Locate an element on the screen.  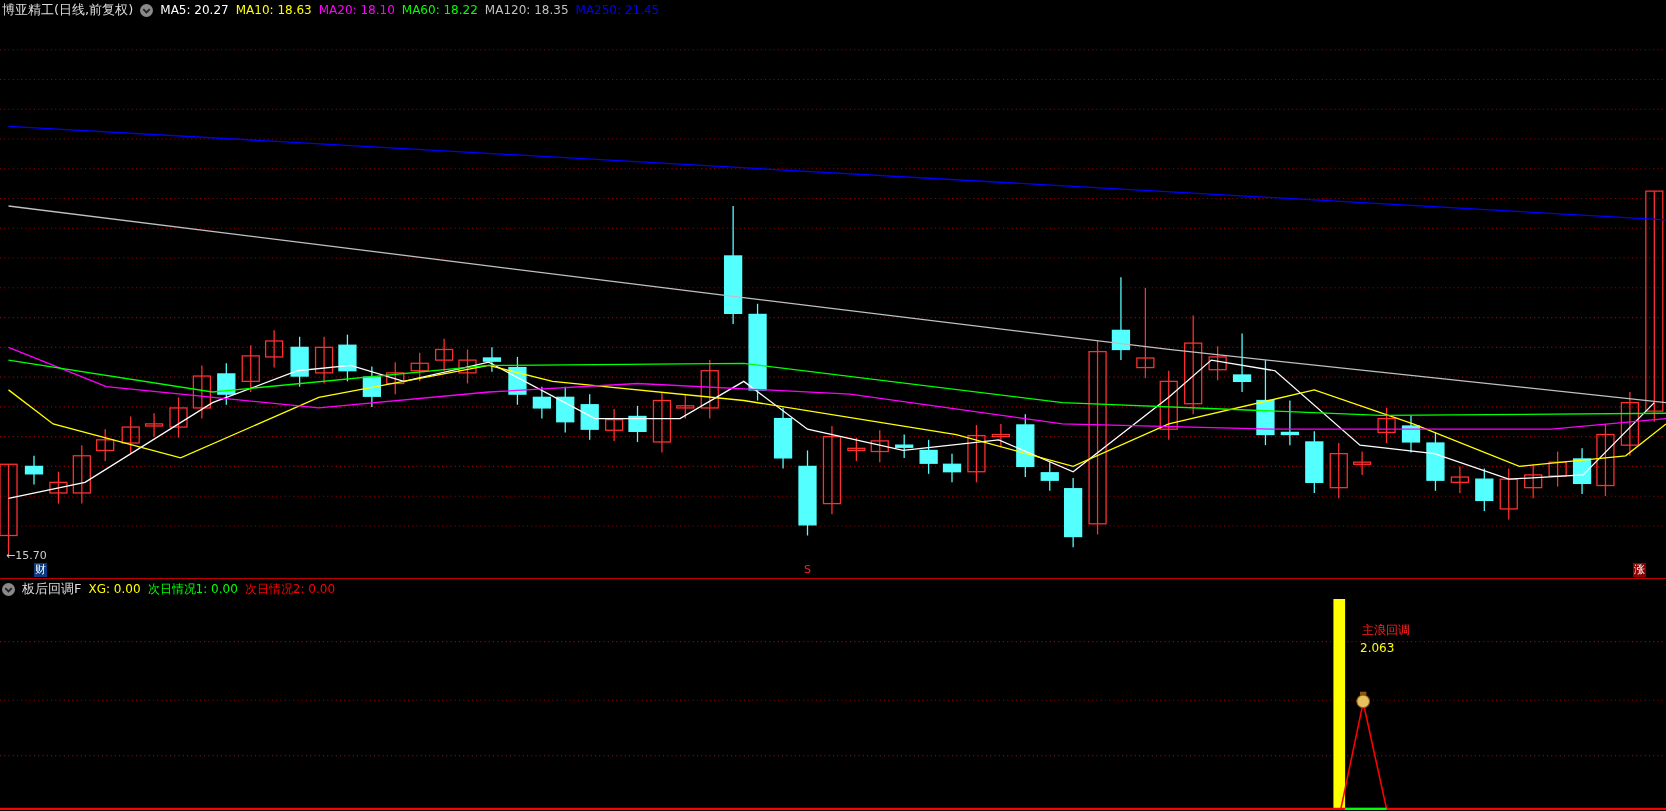
indicator-value: MA10: 18.63 is located at coordinates (273, 10).